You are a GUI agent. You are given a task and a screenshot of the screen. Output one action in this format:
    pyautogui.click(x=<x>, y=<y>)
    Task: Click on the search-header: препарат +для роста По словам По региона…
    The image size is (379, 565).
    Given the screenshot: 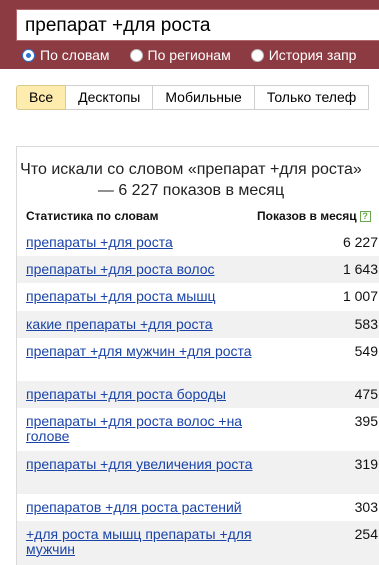 What is the action you would take?
    pyautogui.click(x=189, y=34)
    